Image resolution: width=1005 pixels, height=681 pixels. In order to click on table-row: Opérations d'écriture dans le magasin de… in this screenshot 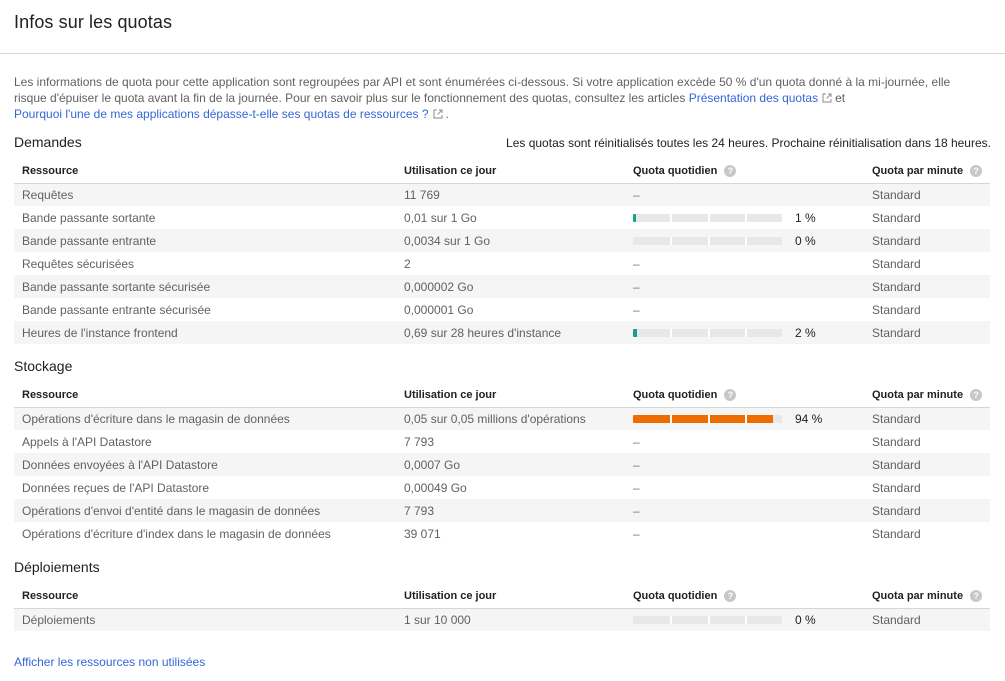, I will do `click(502, 418)`.